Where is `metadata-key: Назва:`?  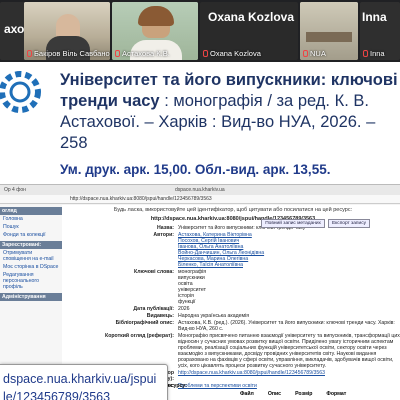
metadata-key: Назва: is located at coordinates (165, 228).